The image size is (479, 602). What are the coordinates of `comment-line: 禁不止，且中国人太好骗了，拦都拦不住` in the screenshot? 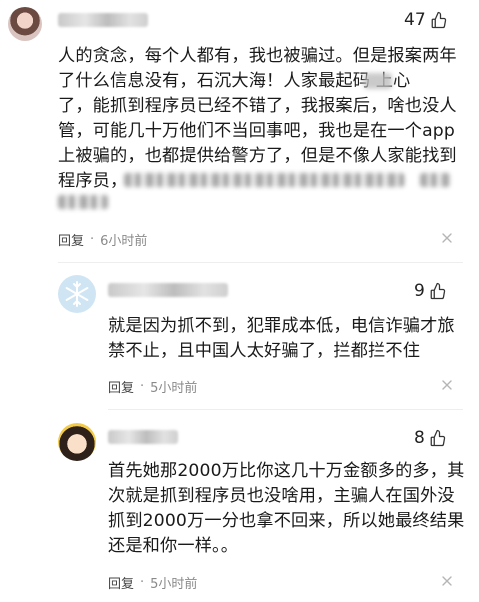 It's located at (264, 351).